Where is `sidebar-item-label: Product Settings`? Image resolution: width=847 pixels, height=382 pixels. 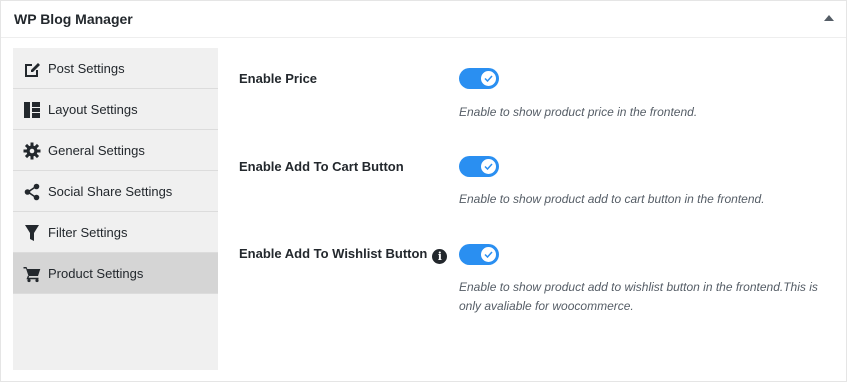 sidebar-item-label: Product Settings is located at coordinates (96, 273).